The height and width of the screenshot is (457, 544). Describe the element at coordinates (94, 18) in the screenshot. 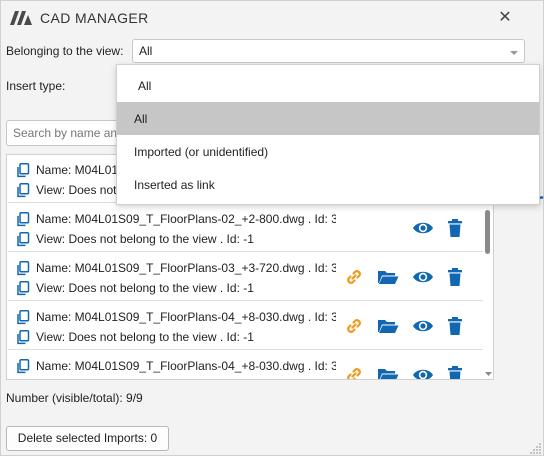

I see `window-title: CAD MANAGER` at that location.